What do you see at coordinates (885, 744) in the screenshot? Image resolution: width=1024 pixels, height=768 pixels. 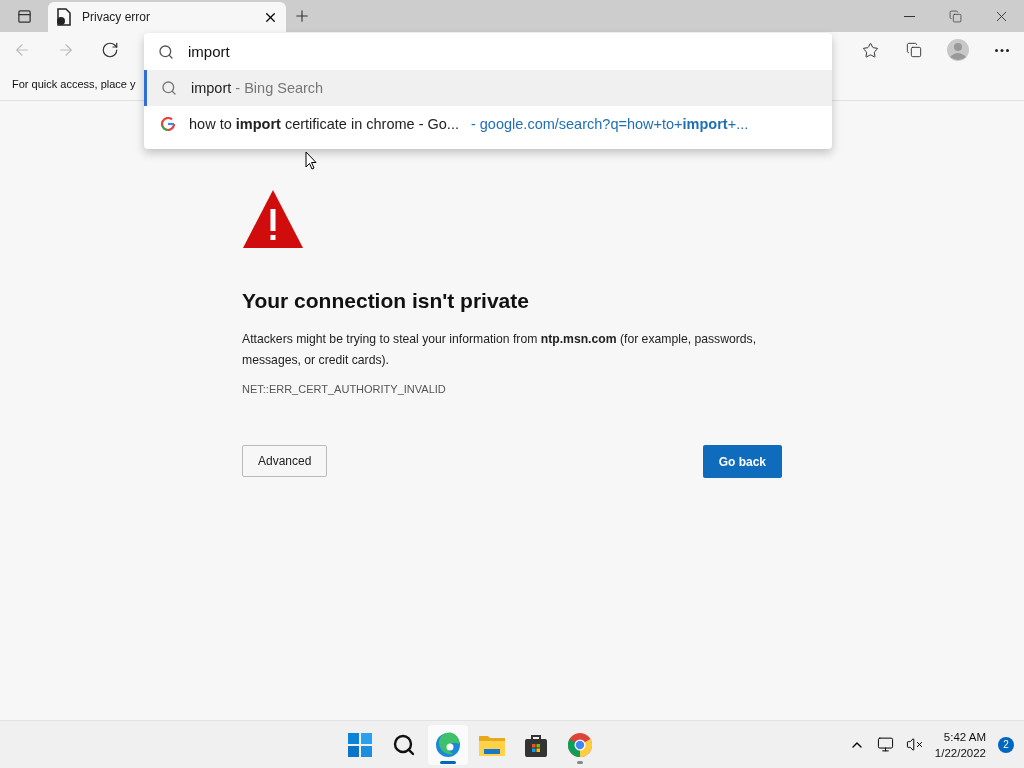 I see `network-icon` at bounding box center [885, 744].